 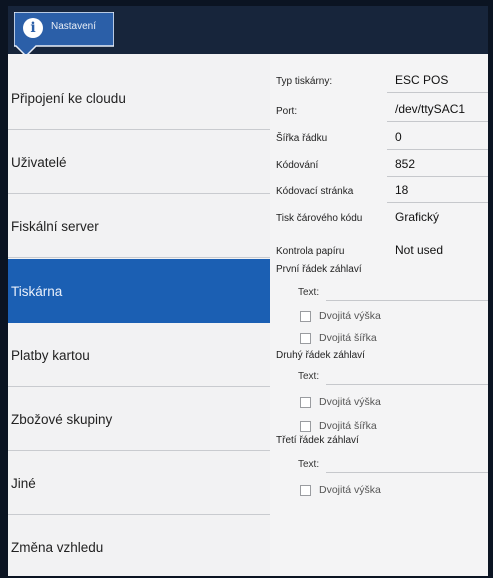 What do you see at coordinates (310, 251) in the screenshot?
I see `paper-check-label: Kontrola papíru` at bounding box center [310, 251].